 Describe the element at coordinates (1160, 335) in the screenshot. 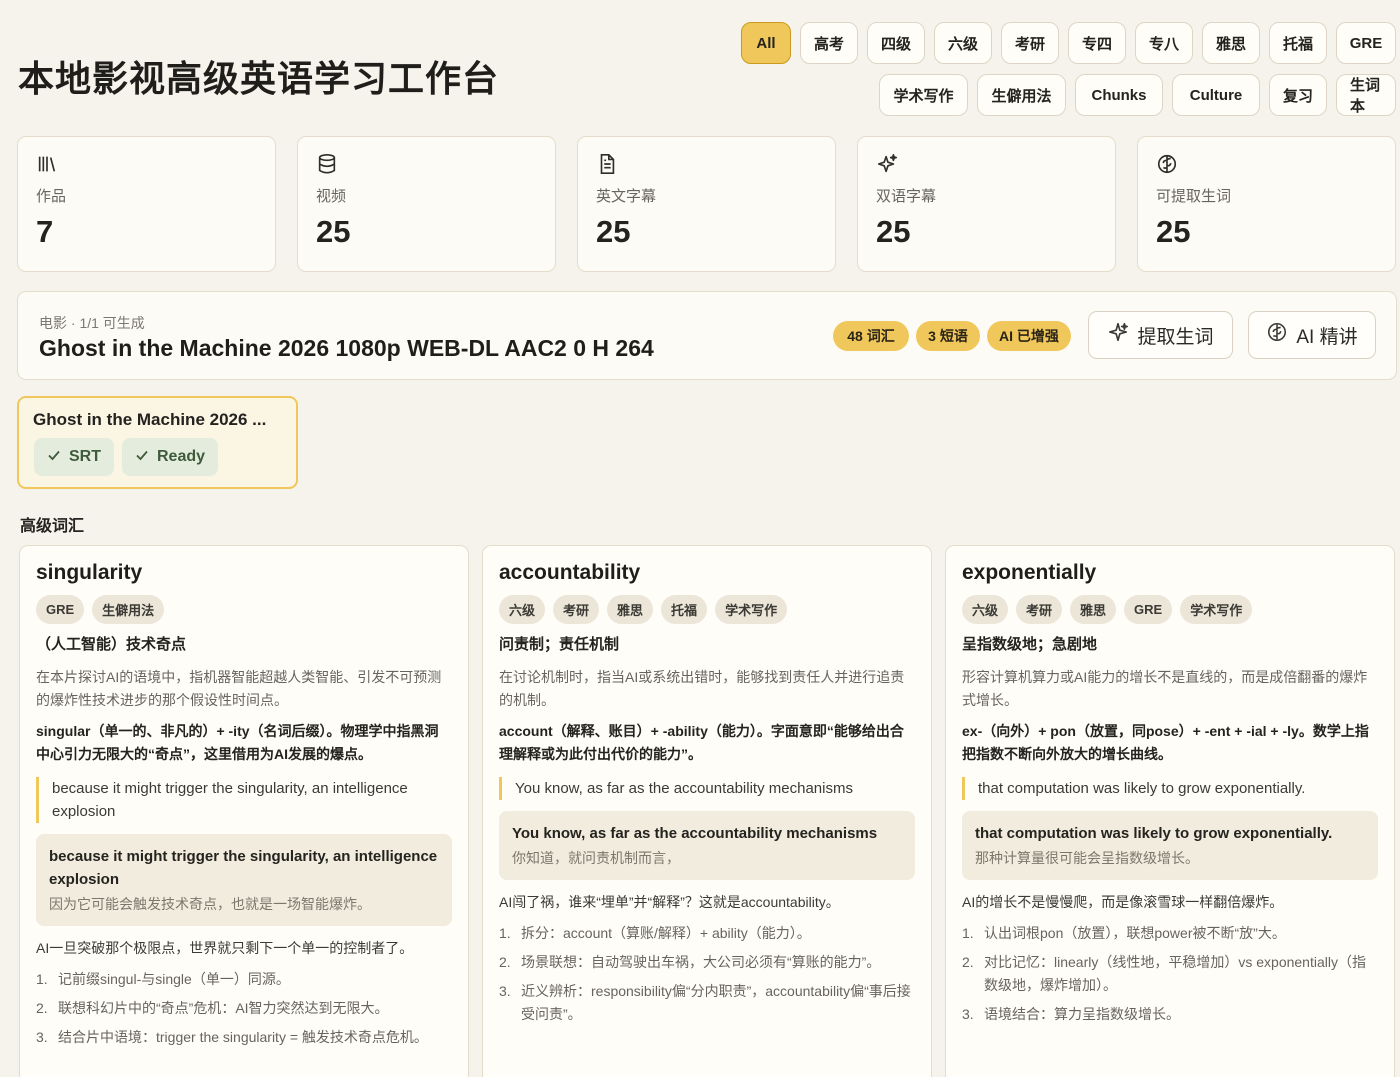

I see `extract-words-button: 提取生词` at that location.